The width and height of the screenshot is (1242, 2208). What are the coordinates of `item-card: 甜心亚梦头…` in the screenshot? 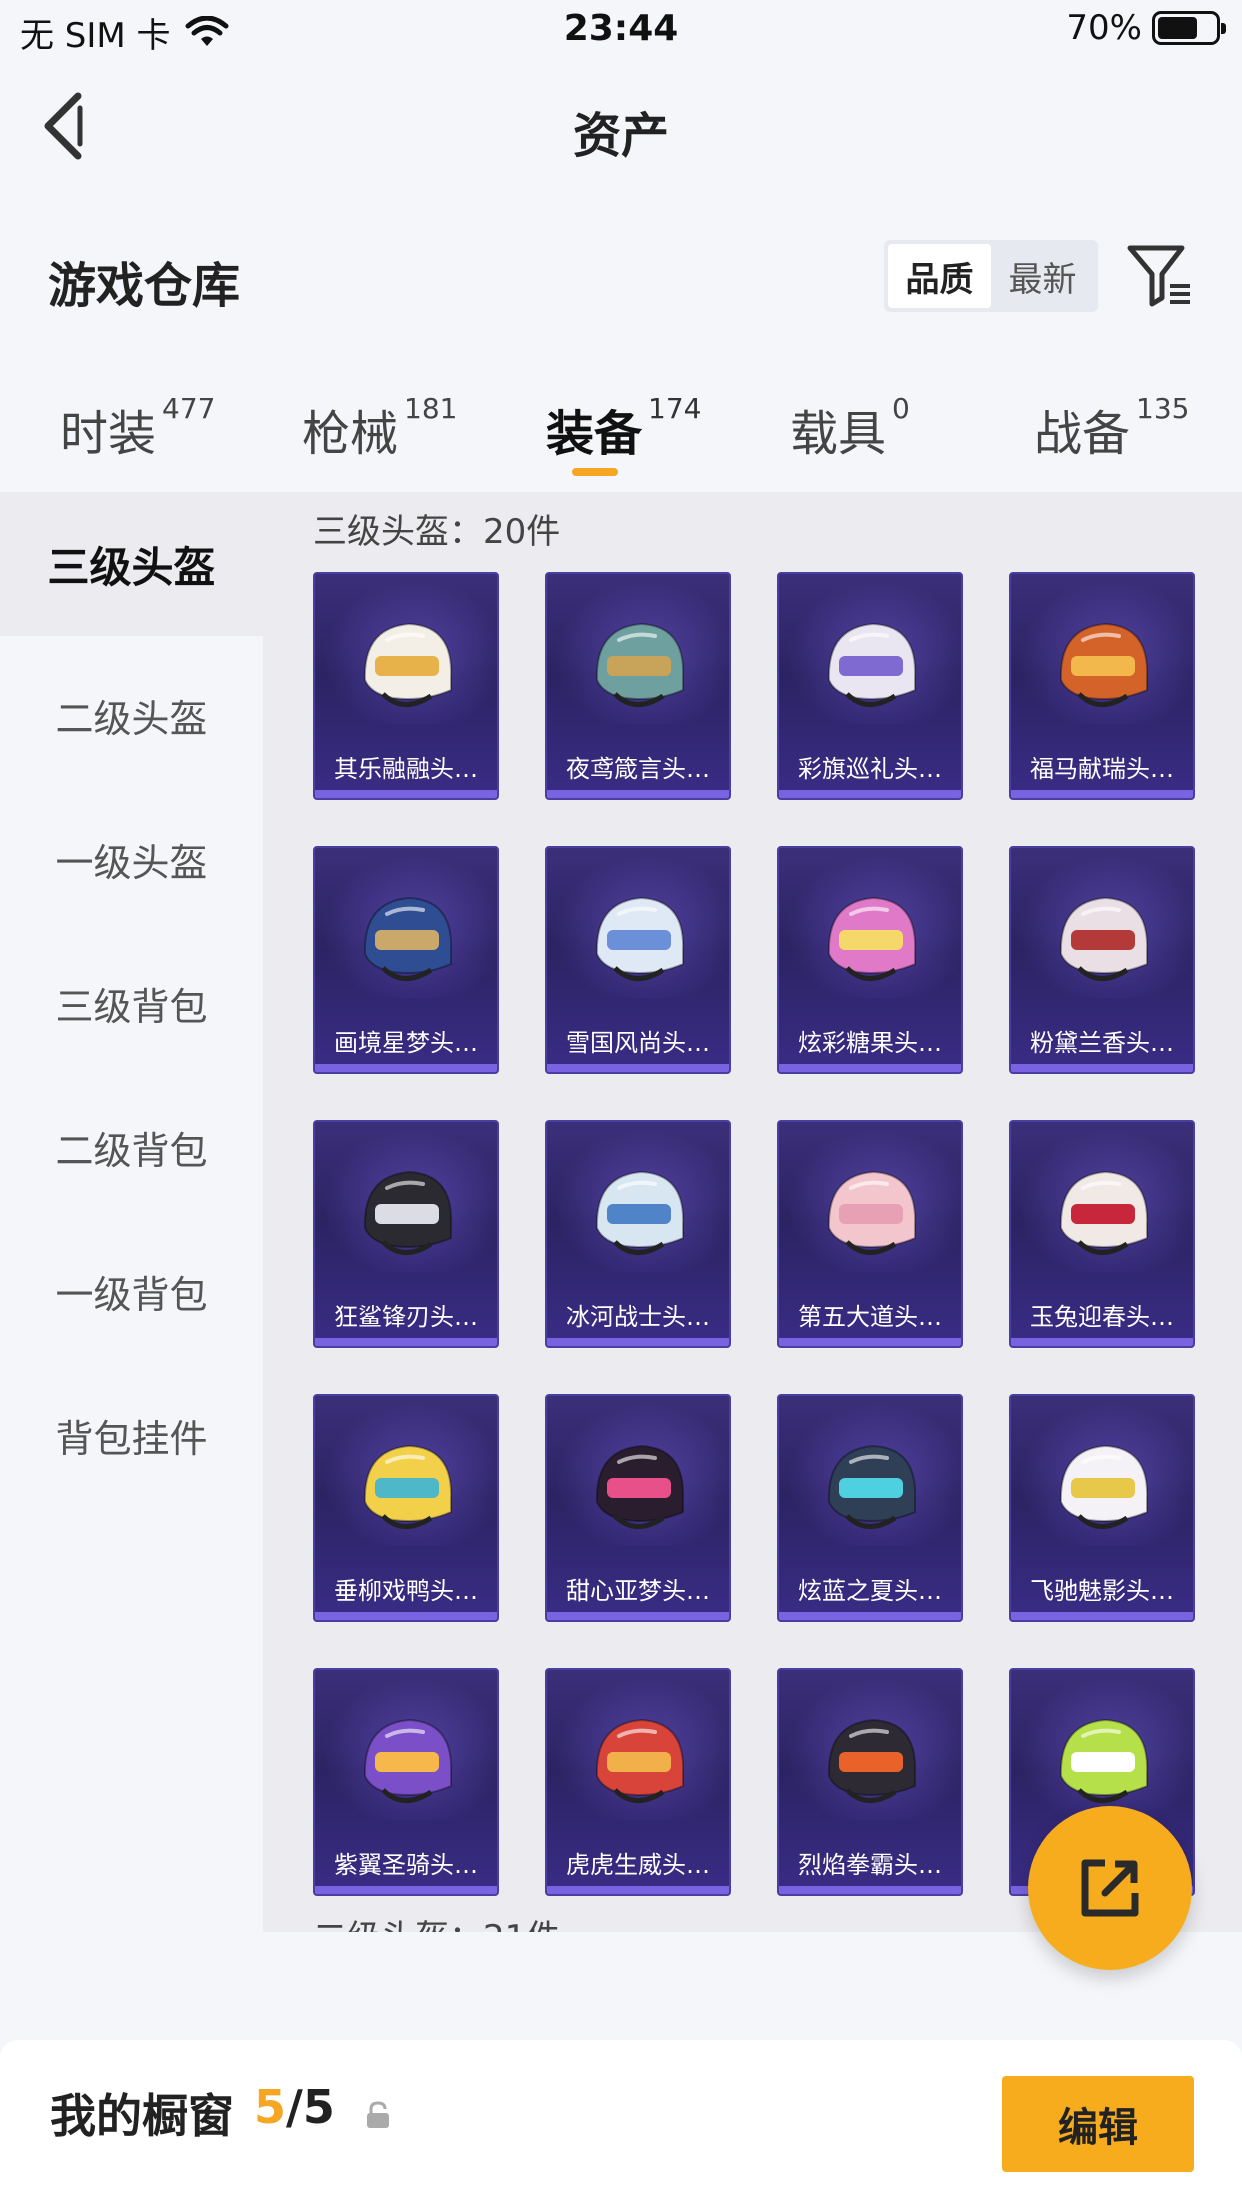 It's located at (638, 1508).